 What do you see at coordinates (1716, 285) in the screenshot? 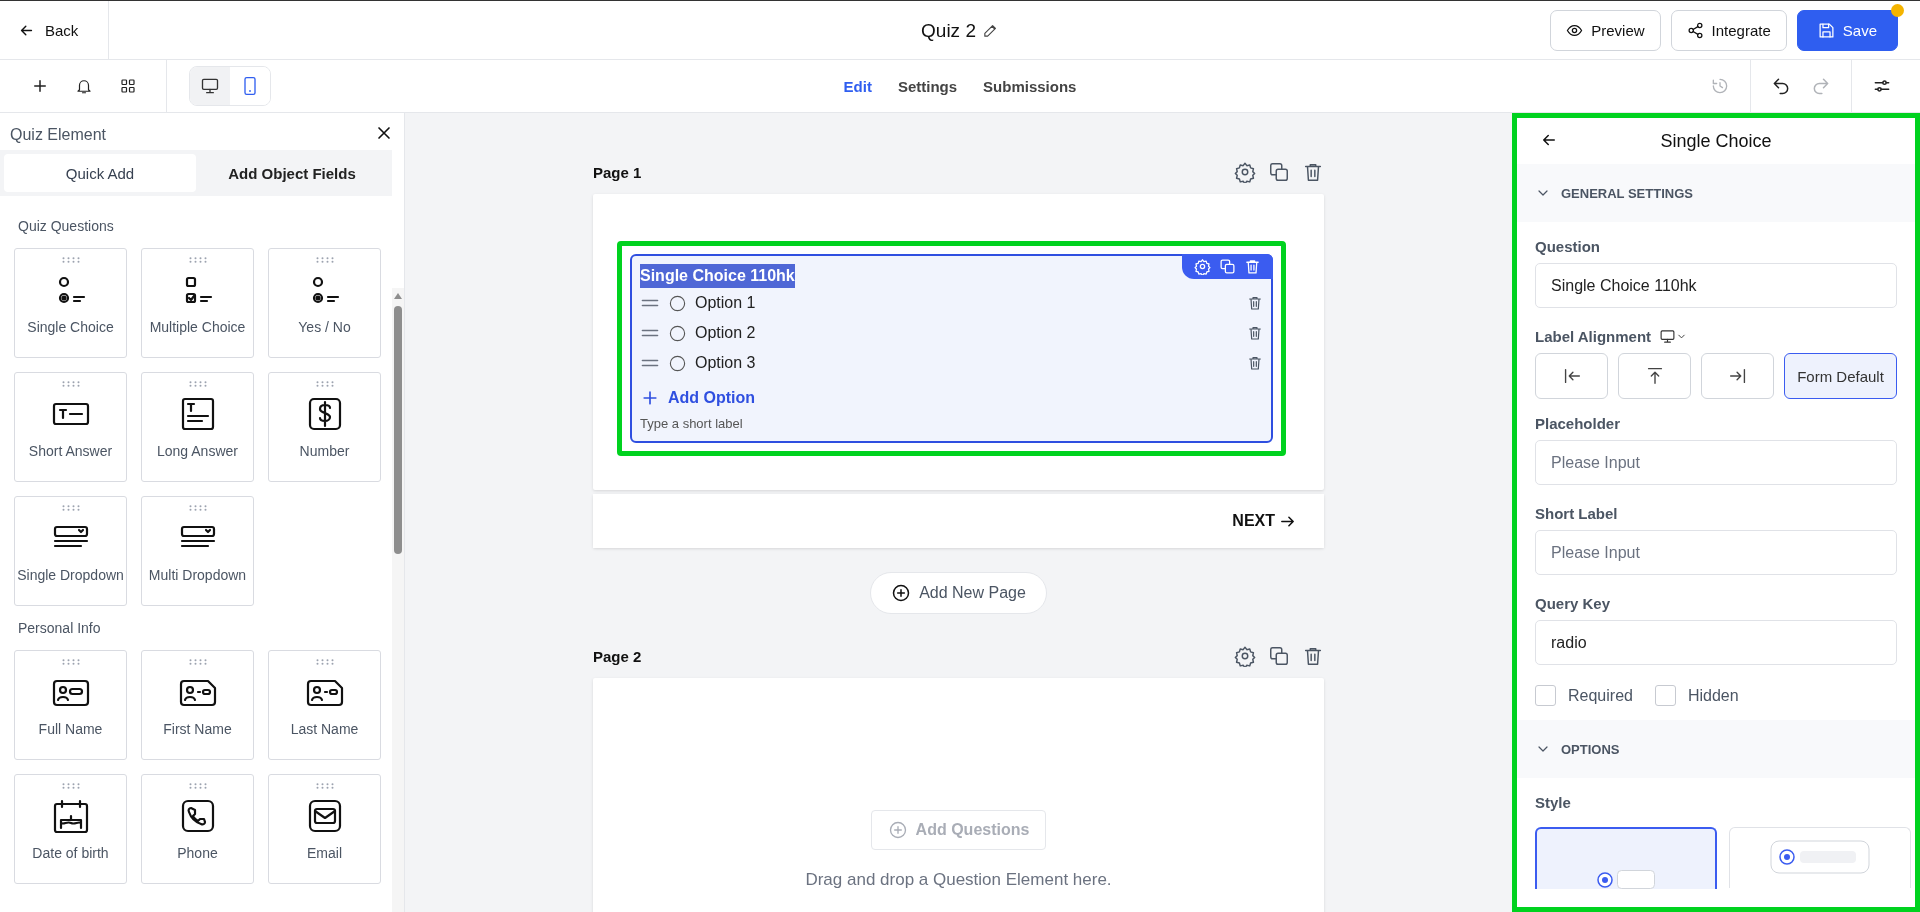
I see `question-input: Single Choice 110hk` at bounding box center [1716, 285].